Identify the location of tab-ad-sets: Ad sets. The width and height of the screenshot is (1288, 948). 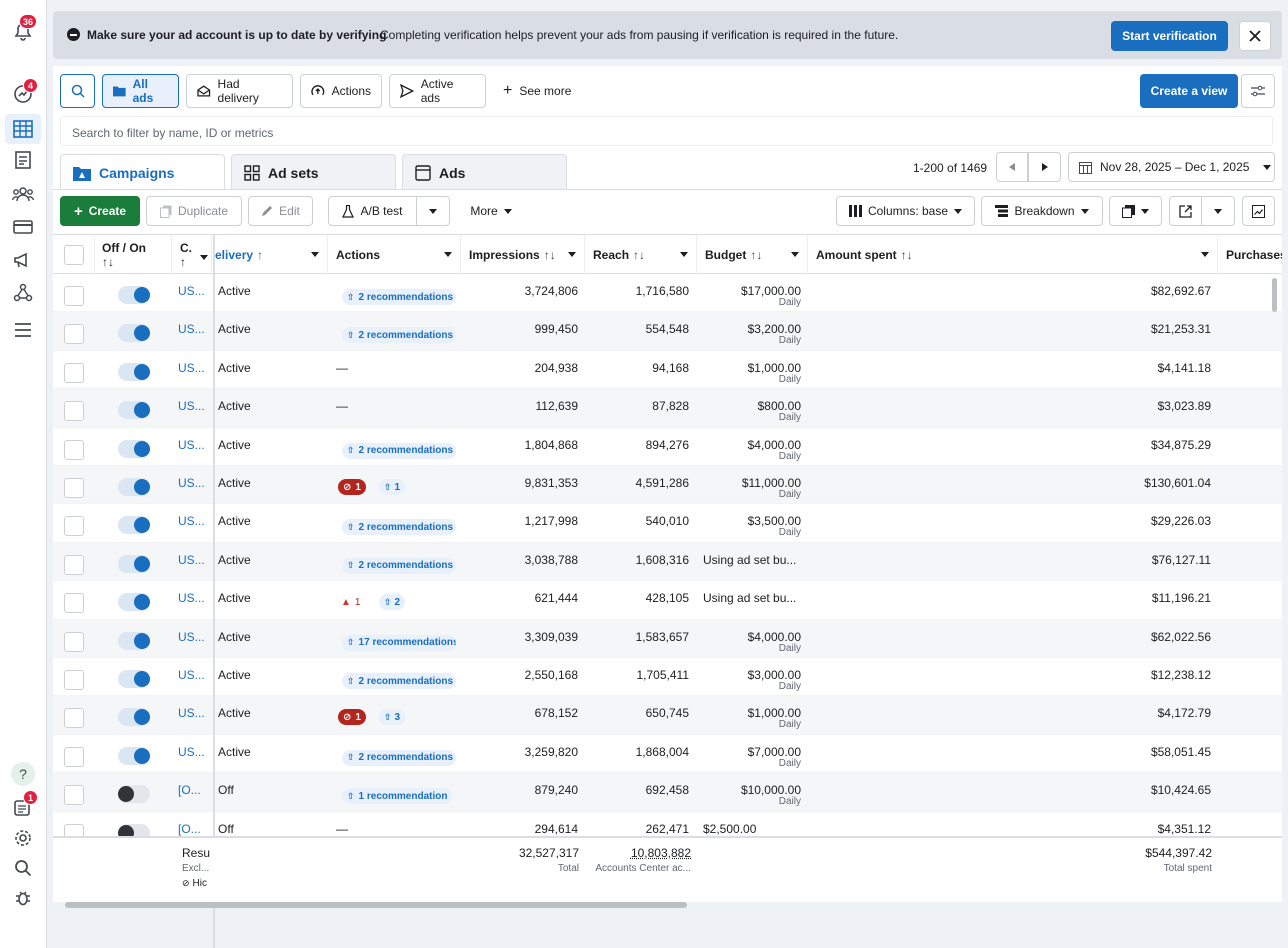
(313, 172).